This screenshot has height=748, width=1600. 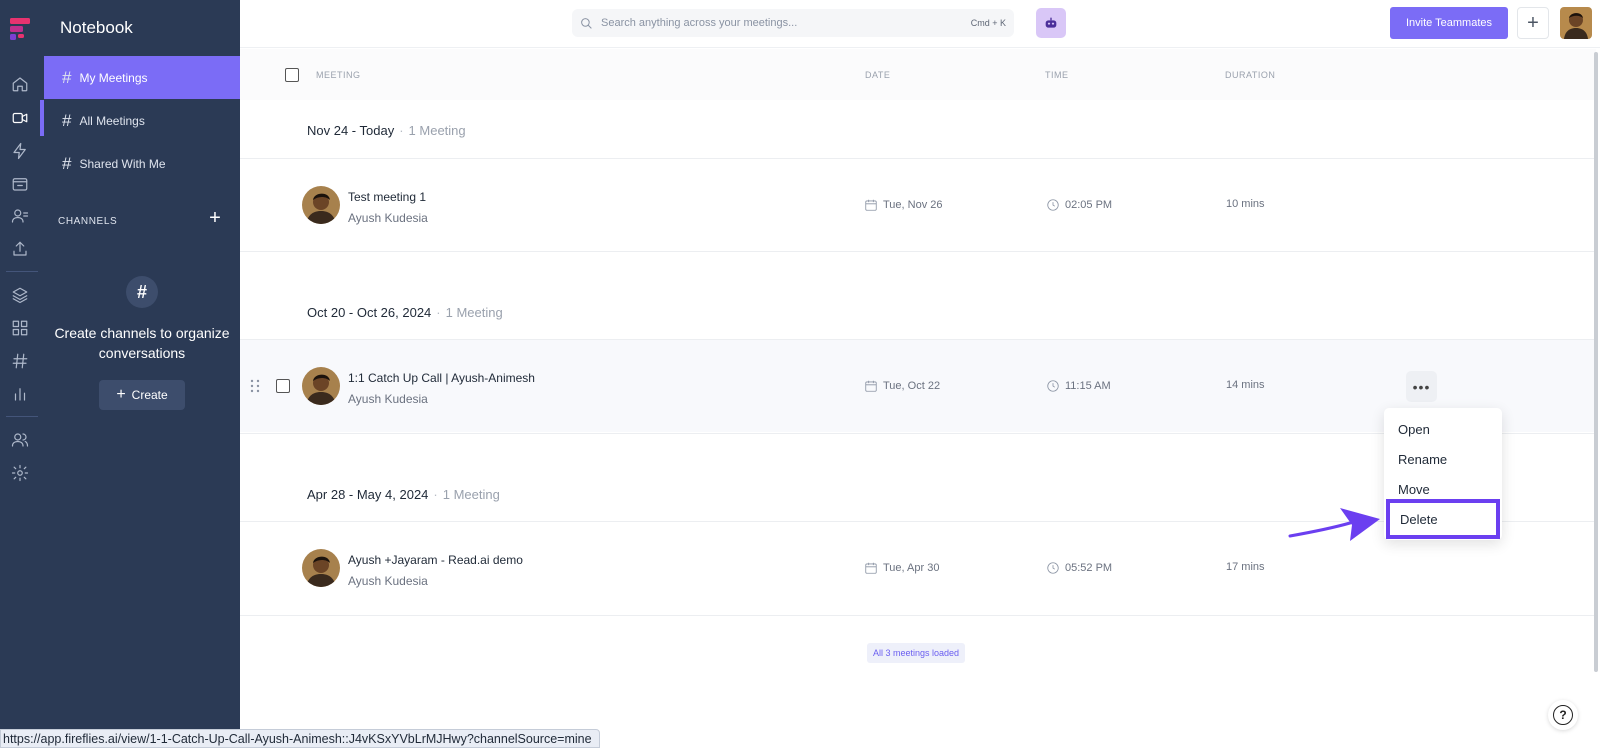 I want to click on group-header: Nov 24 - Today · 1 Meeting, so click(x=386, y=130).